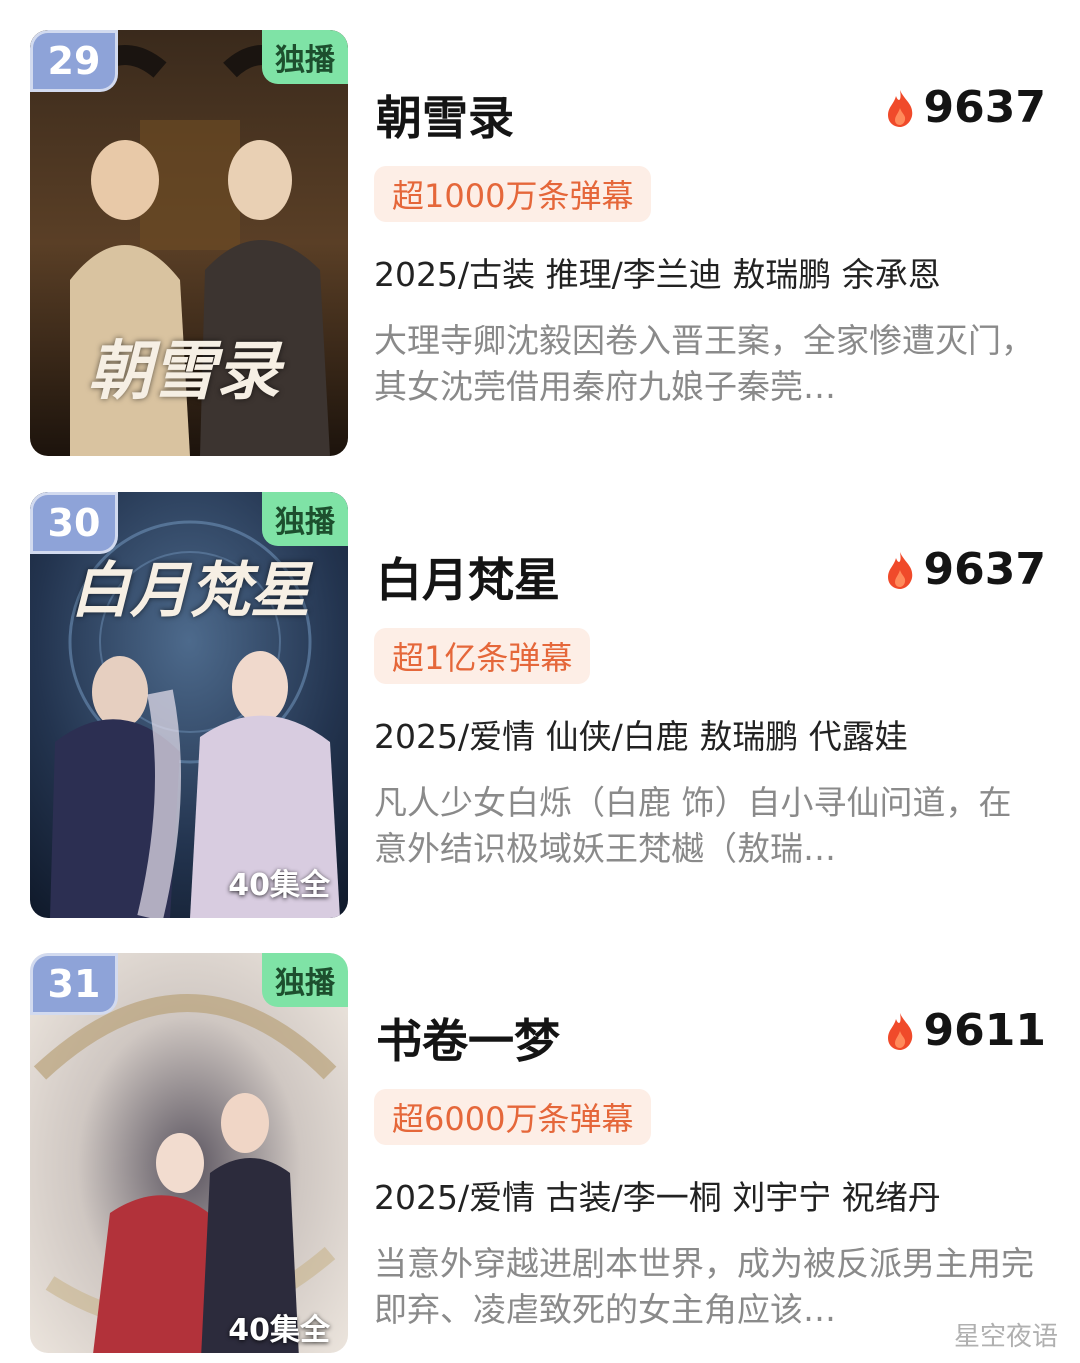 This screenshot has height=1363, width=1080. I want to click on rank-badge: 29, so click(74, 61).